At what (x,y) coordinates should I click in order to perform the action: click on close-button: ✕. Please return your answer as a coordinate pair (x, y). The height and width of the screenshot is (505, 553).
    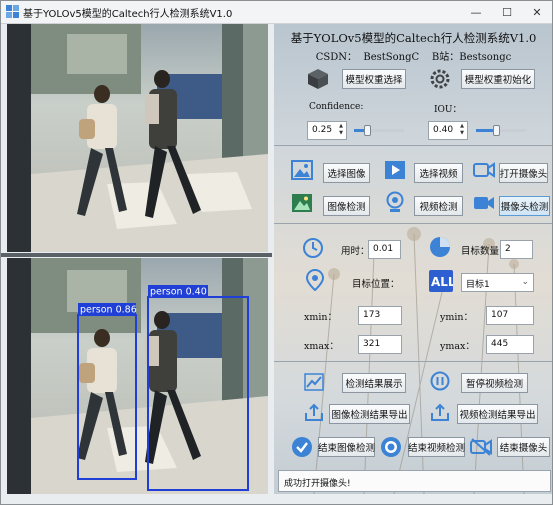
    Looking at the image, I should click on (537, 12).